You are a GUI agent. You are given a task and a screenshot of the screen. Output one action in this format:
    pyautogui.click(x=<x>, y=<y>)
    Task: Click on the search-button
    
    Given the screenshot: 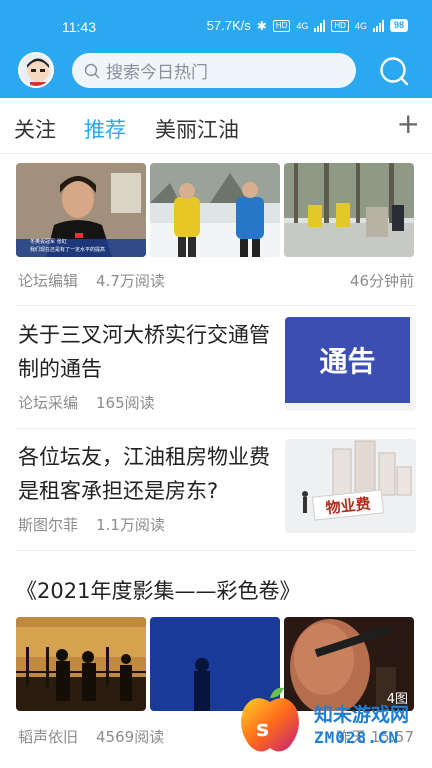 What is the action you would take?
    pyautogui.click(x=394, y=71)
    